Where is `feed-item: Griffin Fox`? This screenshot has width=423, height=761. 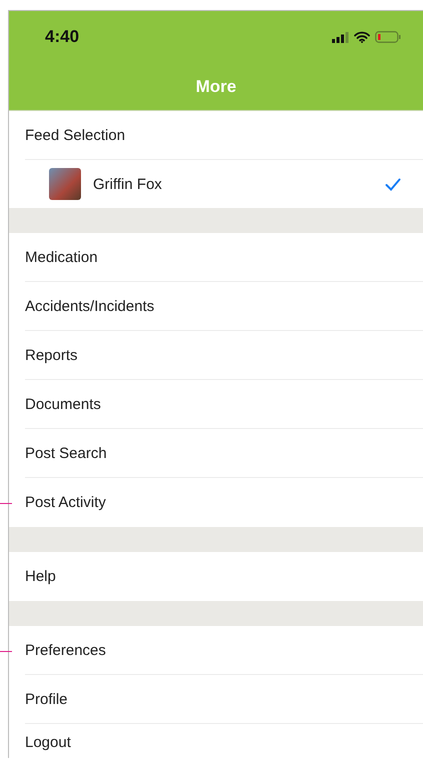
feed-item: Griffin Fox is located at coordinates (224, 184).